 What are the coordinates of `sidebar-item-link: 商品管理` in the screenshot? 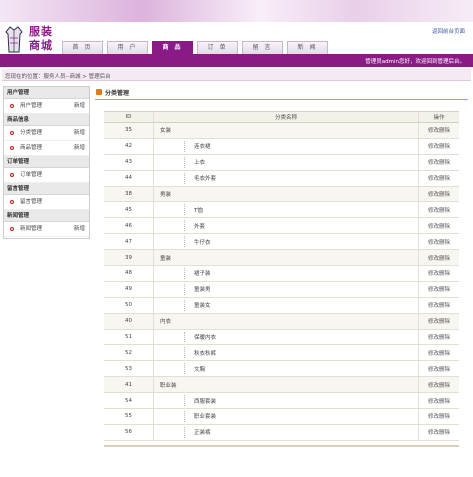 It's located at (31, 148).